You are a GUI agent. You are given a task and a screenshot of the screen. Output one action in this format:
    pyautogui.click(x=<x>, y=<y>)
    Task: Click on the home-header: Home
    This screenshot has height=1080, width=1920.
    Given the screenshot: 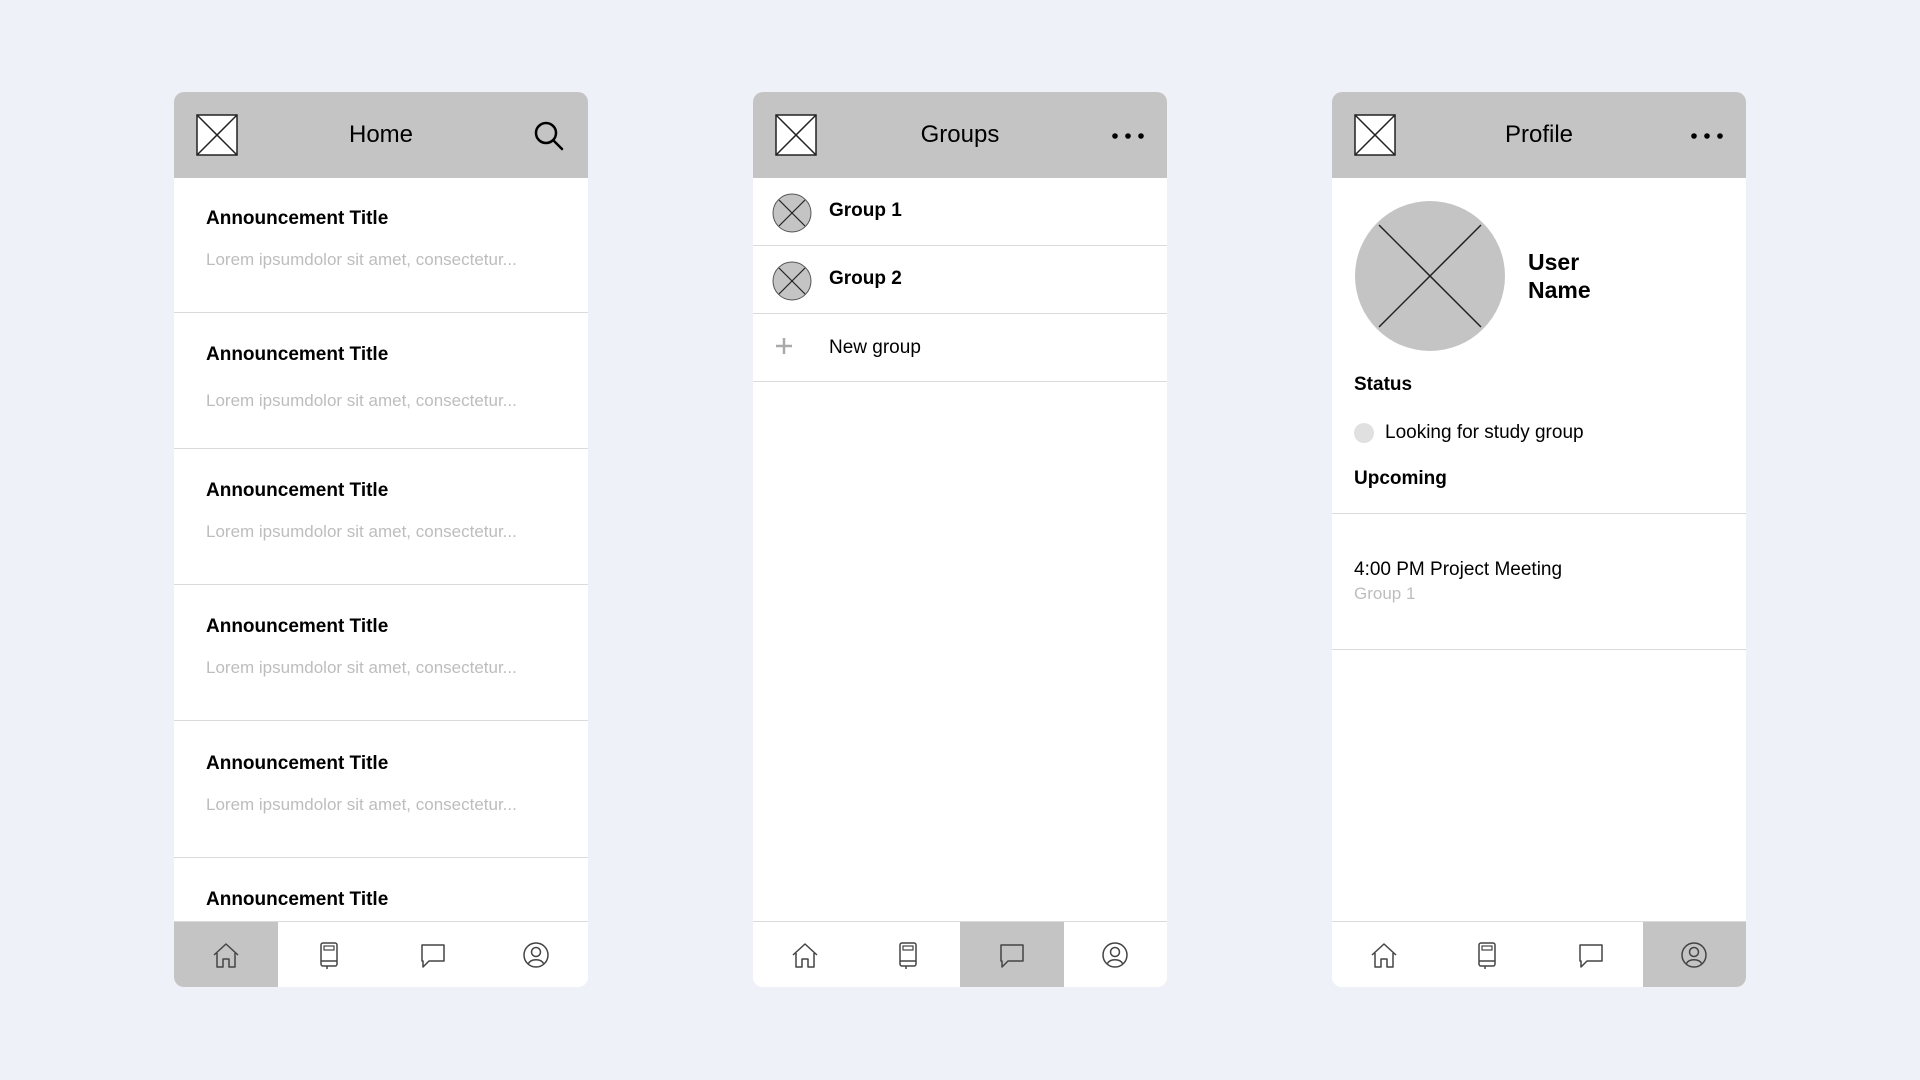 What is the action you would take?
    pyautogui.click(x=381, y=135)
    